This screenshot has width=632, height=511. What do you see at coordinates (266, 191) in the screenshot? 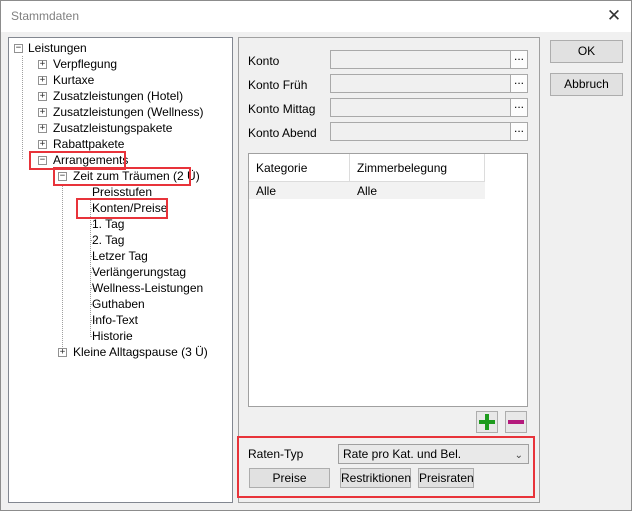
I see `table-cell-kategorie: Alle` at bounding box center [266, 191].